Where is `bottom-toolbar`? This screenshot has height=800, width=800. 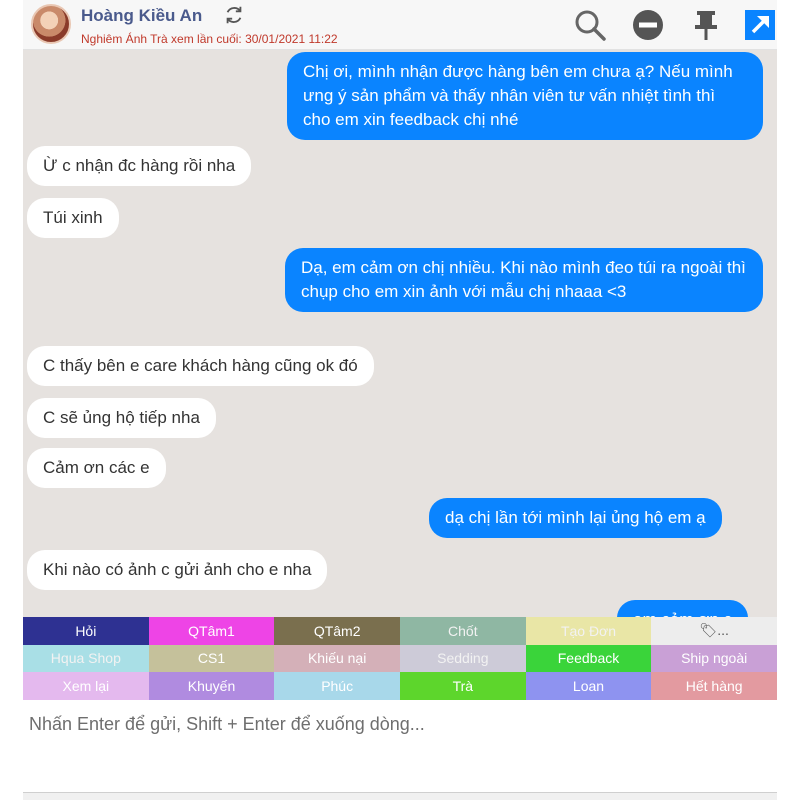
bottom-toolbar is located at coordinates (400, 796).